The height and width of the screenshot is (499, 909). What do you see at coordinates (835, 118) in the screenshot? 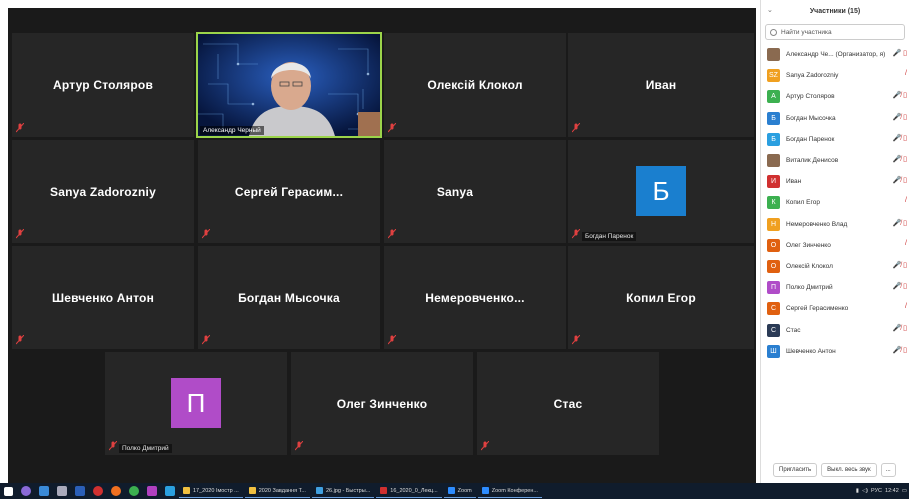
I see `participant-list-item: Б Богдан Мысочка 🎤̸ ▯` at bounding box center [835, 118].